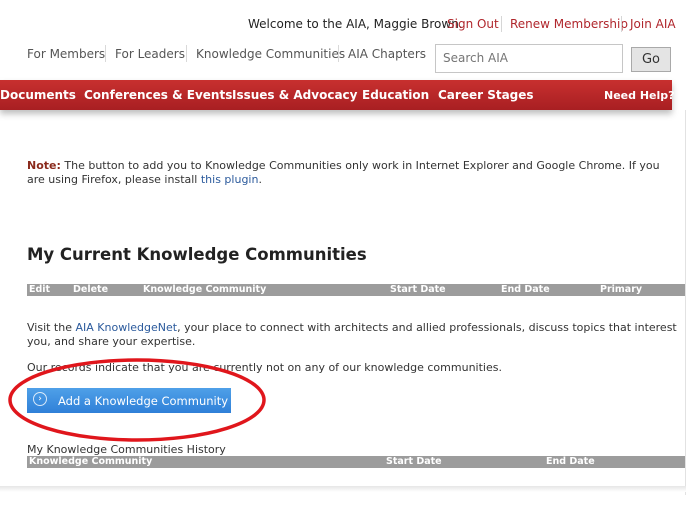 This screenshot has height=516, width=692. Describe the element at coordinates (529, 58) in the screenshot. I see `search-input` at that location.